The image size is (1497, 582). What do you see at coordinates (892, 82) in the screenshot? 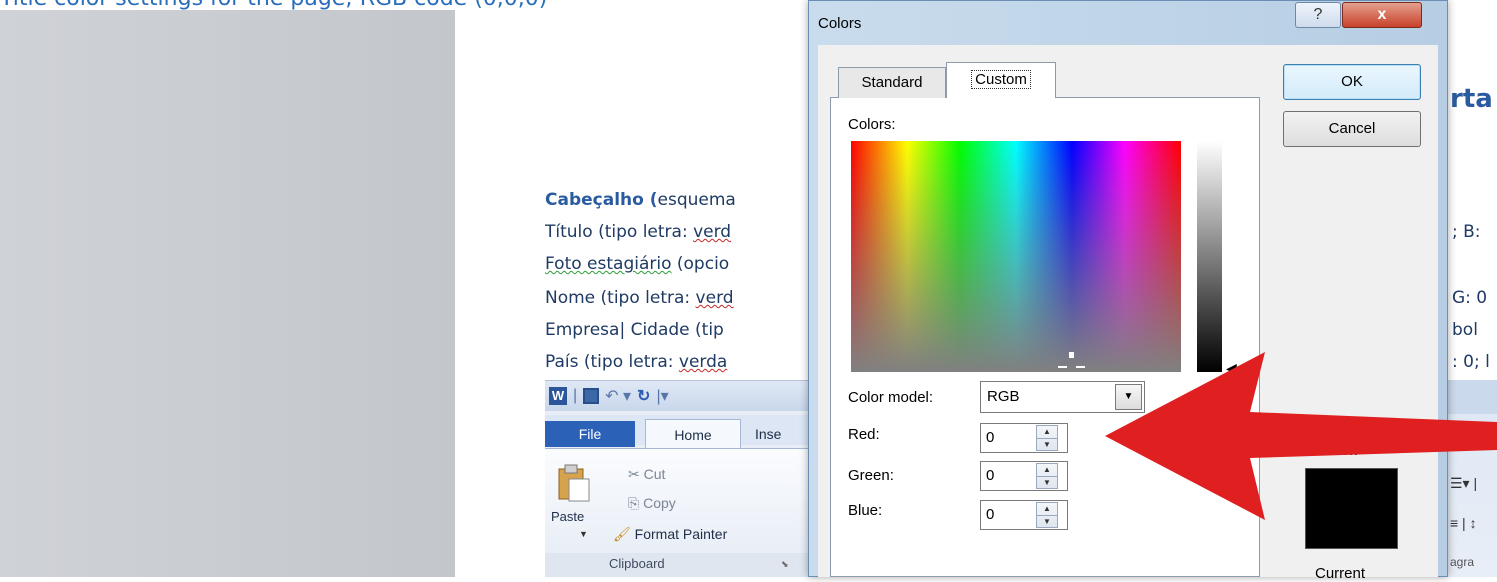
I see `tab-standard: Standard` at bounding box center [892, 82].